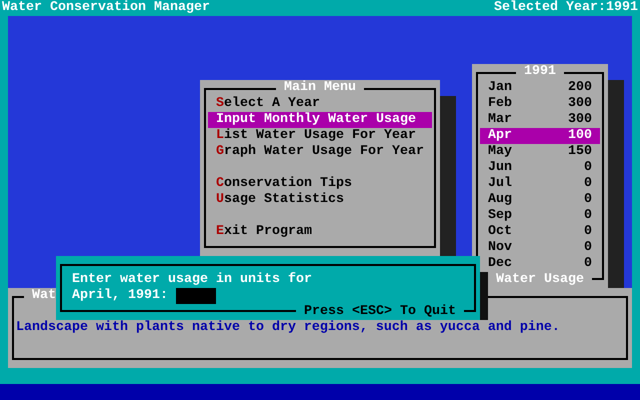 Image resolution: width=640 pixels, height=400 pixels. What do you see at coordinates (540, 264) in the screenshot?
I see `month-row: Dec 0` at bounding box center [540, 264].